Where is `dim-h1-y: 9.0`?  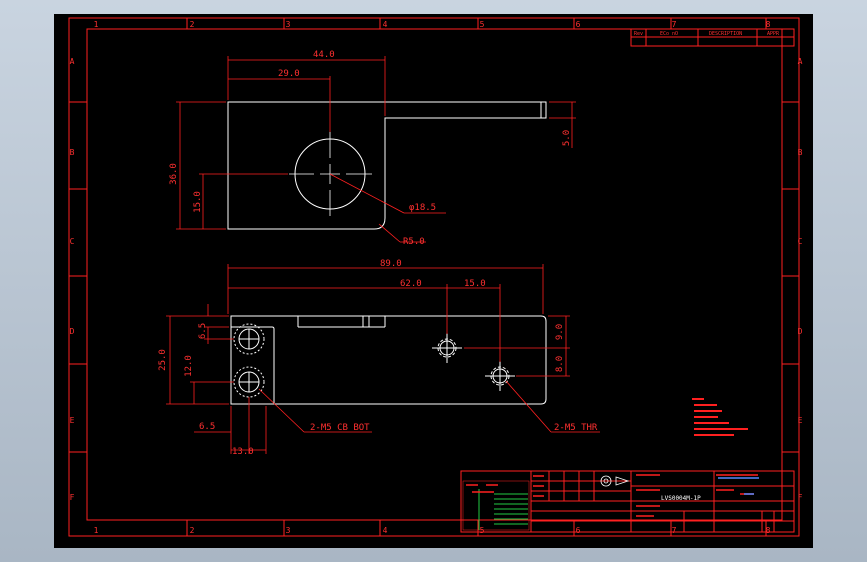
dim-h1-y: 9.0 is located at coordinates (560, 332).